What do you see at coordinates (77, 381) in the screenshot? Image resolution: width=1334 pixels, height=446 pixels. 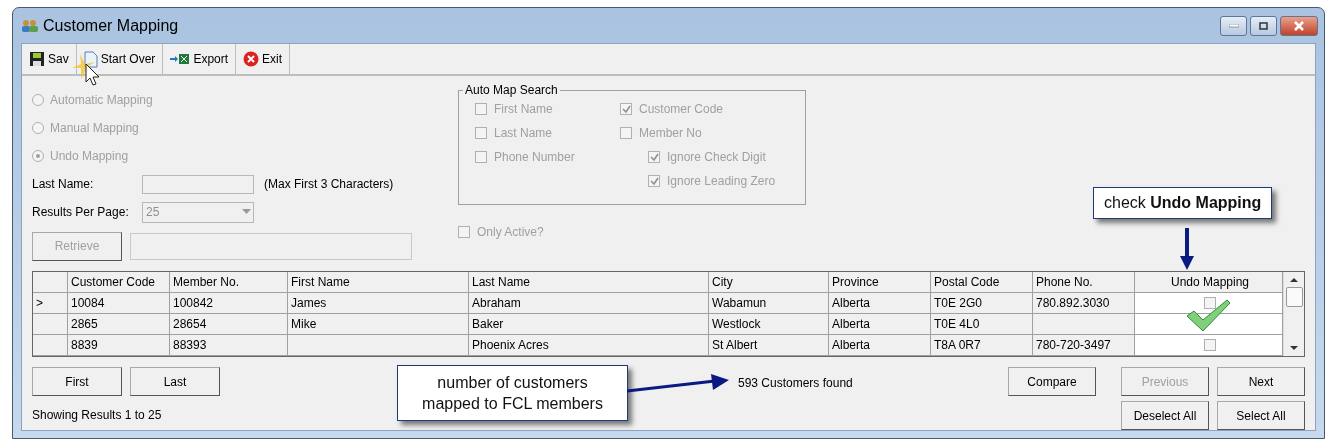 I see `nav-button: First` at bounding box center [77, 381].